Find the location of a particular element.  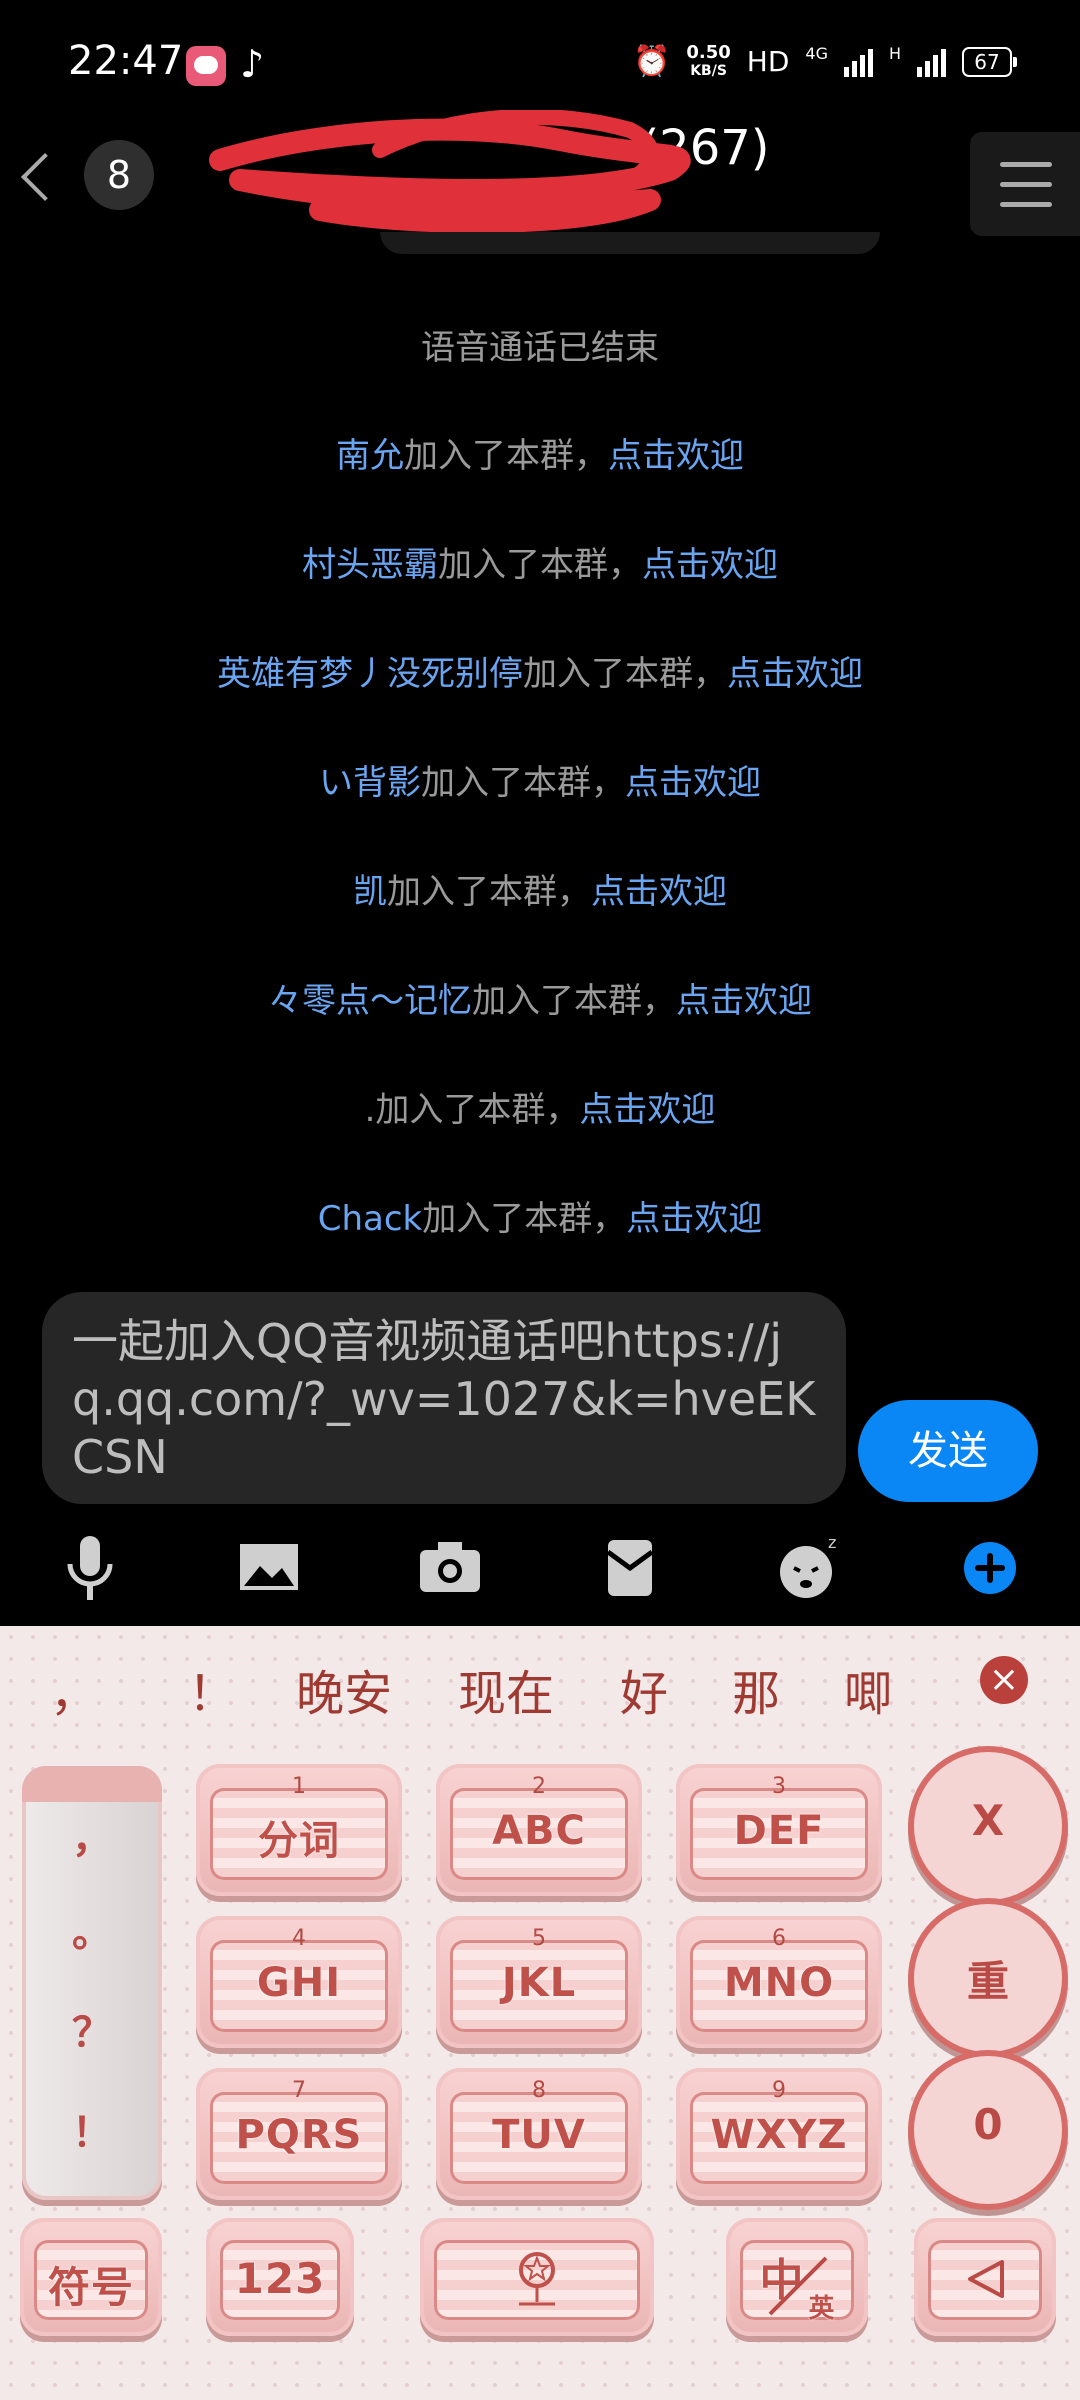

back-icon is located at coordinates (38, 180).